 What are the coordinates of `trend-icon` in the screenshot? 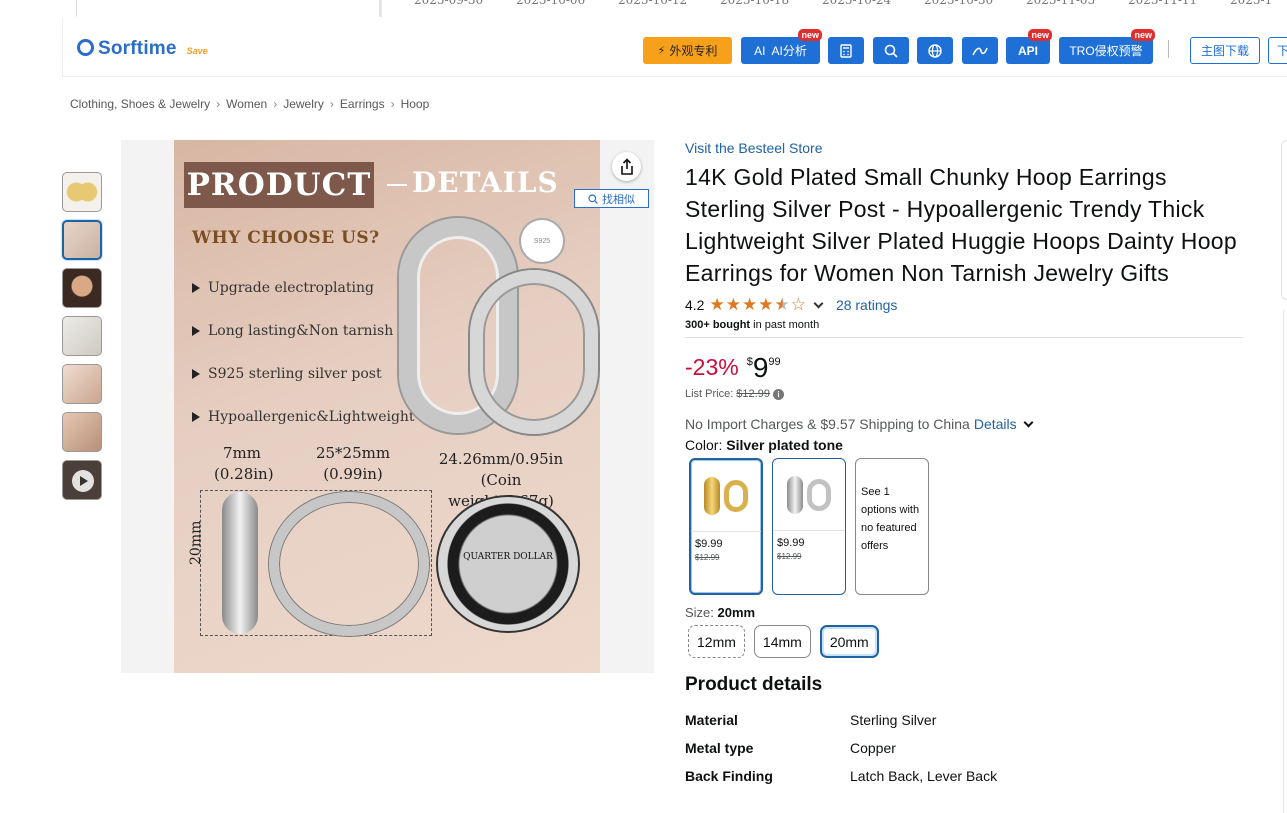 It's located at (980, 51).